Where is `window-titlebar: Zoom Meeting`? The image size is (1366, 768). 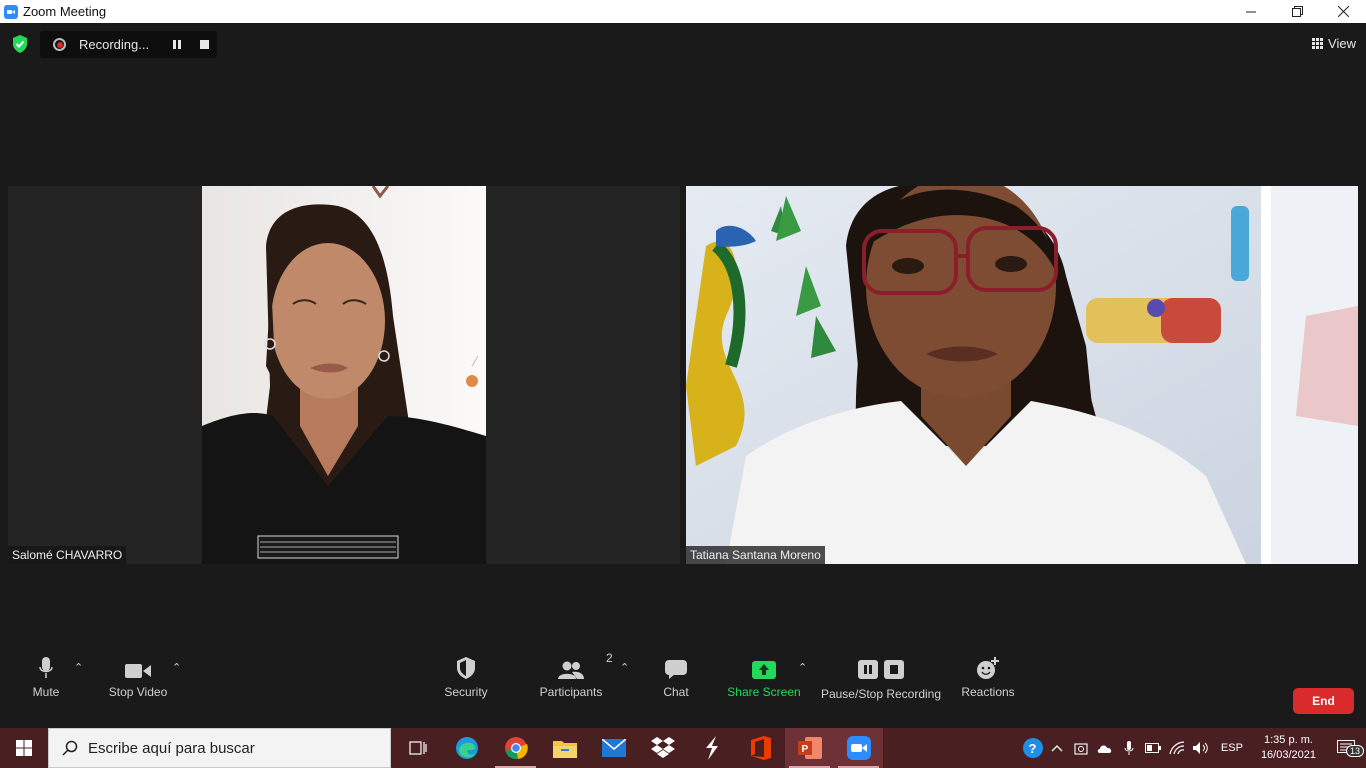
window-titlebar: Zoom Meeting is located at coordinates (683, 11).